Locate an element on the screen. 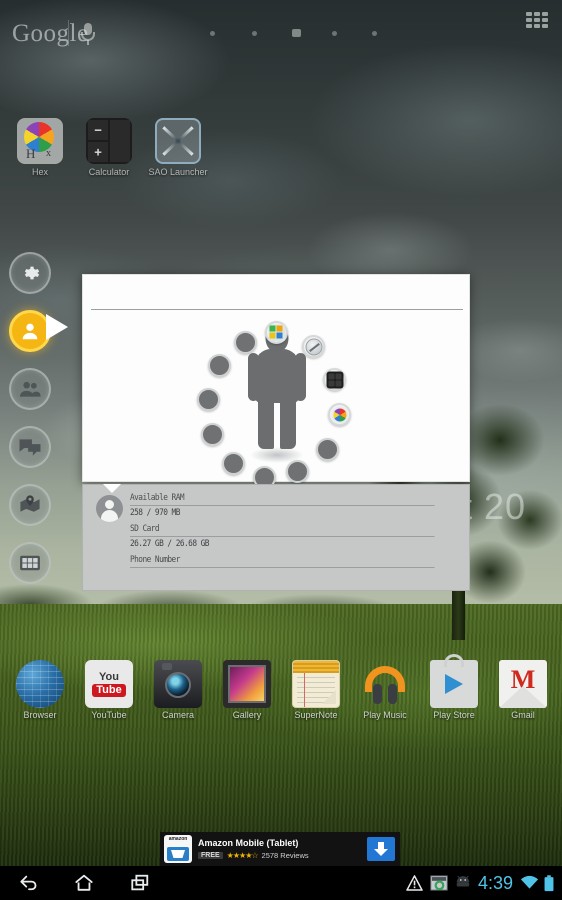  gear-icon is located at coordinates (32, 273).